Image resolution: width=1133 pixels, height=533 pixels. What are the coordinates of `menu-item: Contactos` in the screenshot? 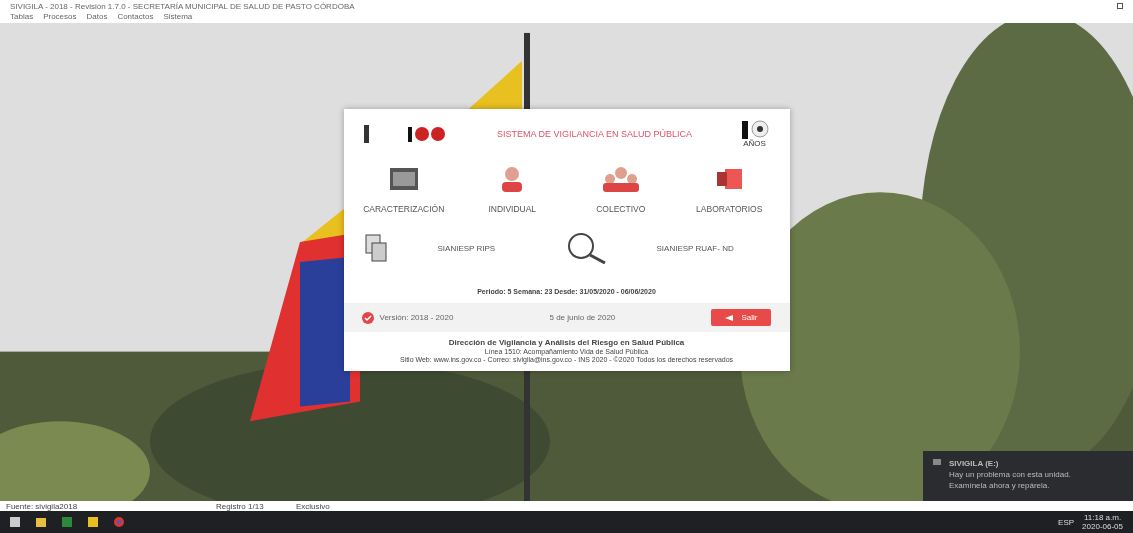 It's located at (135, 17).